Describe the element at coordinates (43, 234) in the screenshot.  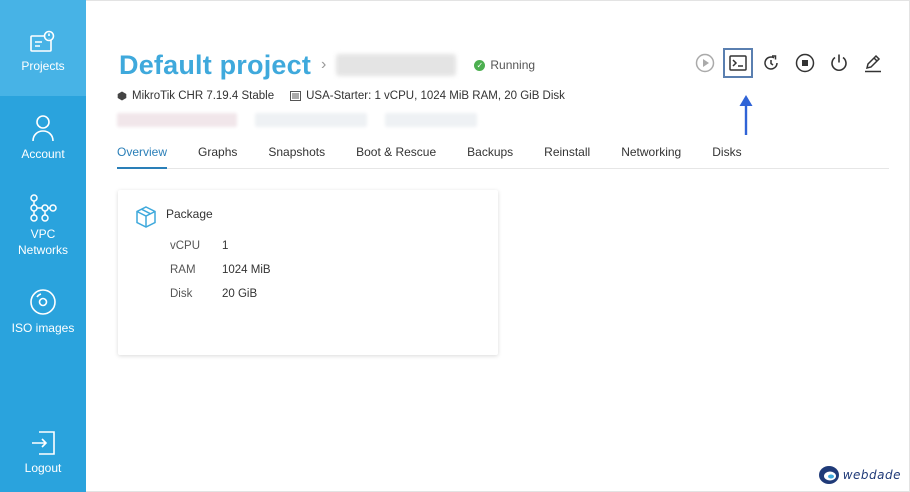
I see `sidebar-item-label: VPC` at that location.